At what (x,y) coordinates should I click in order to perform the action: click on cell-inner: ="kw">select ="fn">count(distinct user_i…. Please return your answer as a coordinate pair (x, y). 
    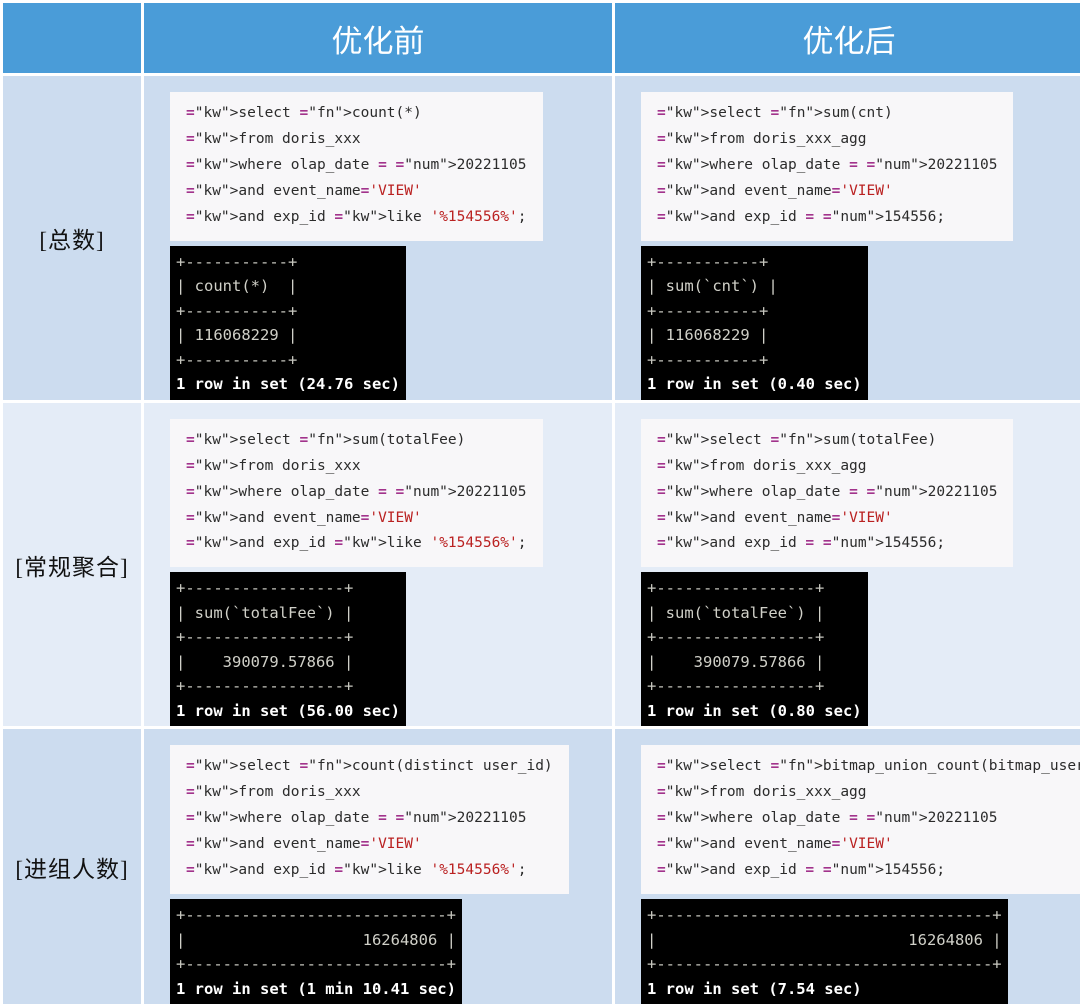
    Looking at the image, I should click on (378, 867).